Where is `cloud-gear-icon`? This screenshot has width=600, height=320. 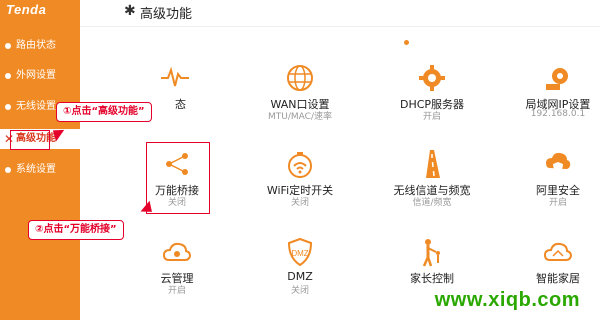
cloud-gear-icon is located at coordinates (177, 251).